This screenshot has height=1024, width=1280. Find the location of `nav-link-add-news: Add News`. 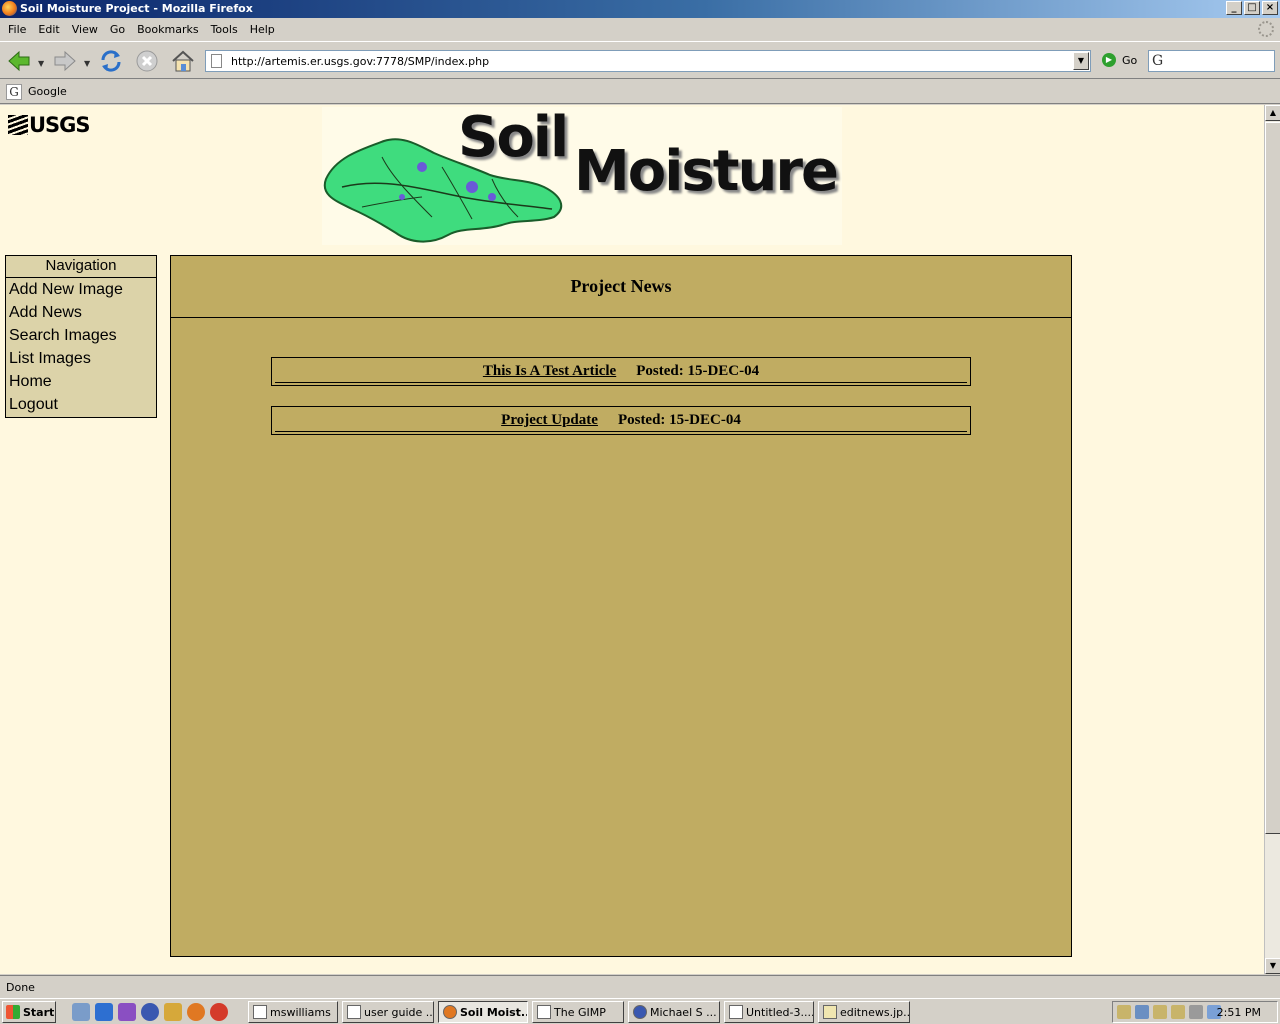

nav-link-add-news: Add News is located at coordinates (81, 312).